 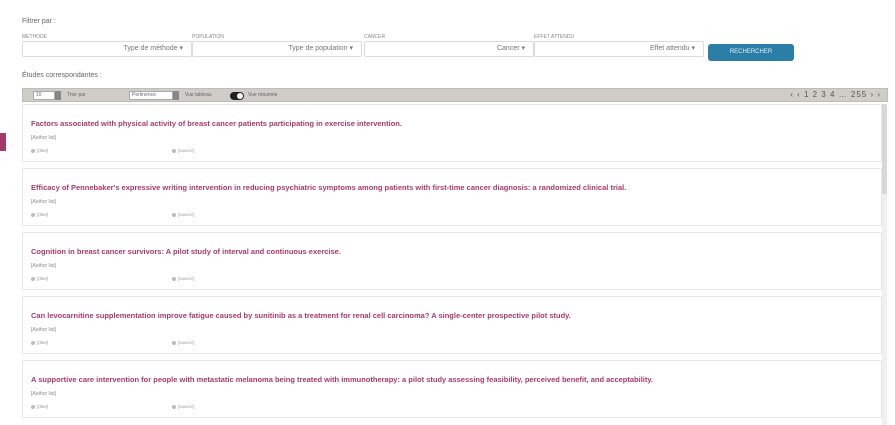 I want to click on effect-select: Effet attendu ▾, so click(x=619, y=49).